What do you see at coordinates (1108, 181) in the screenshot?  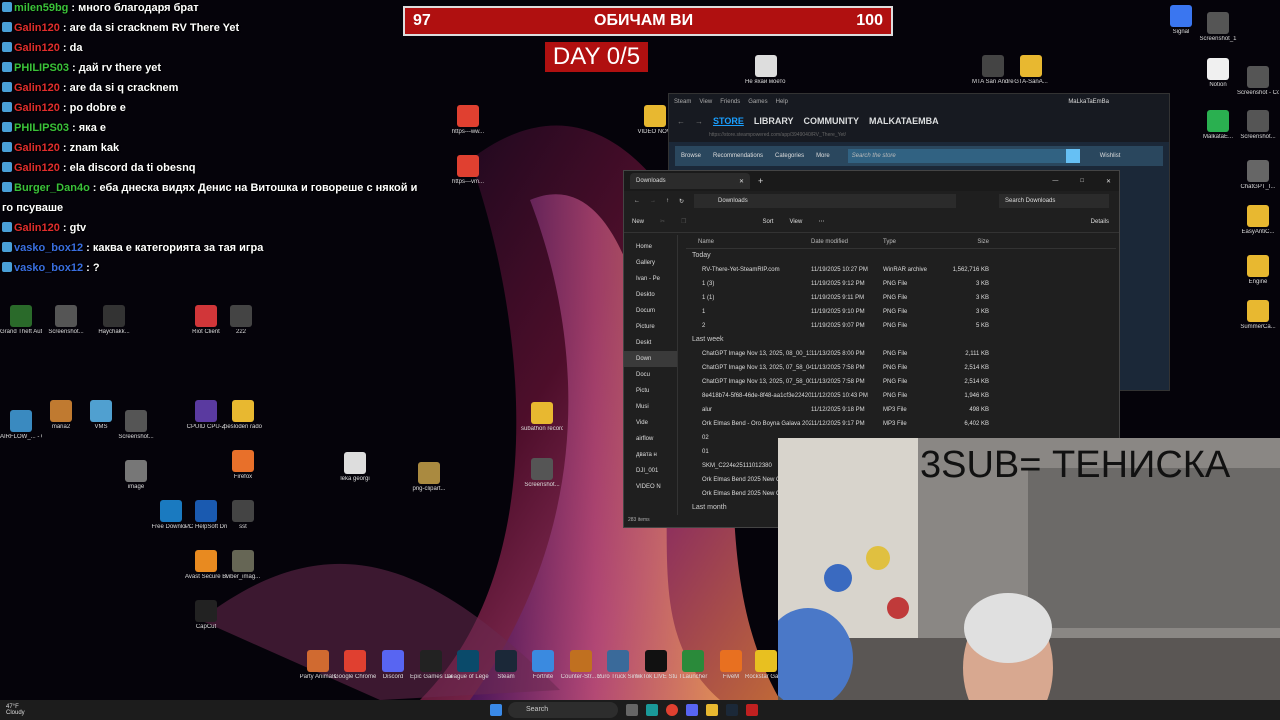 I see `close-icon: ✕` at bounding box center [1108, 181].